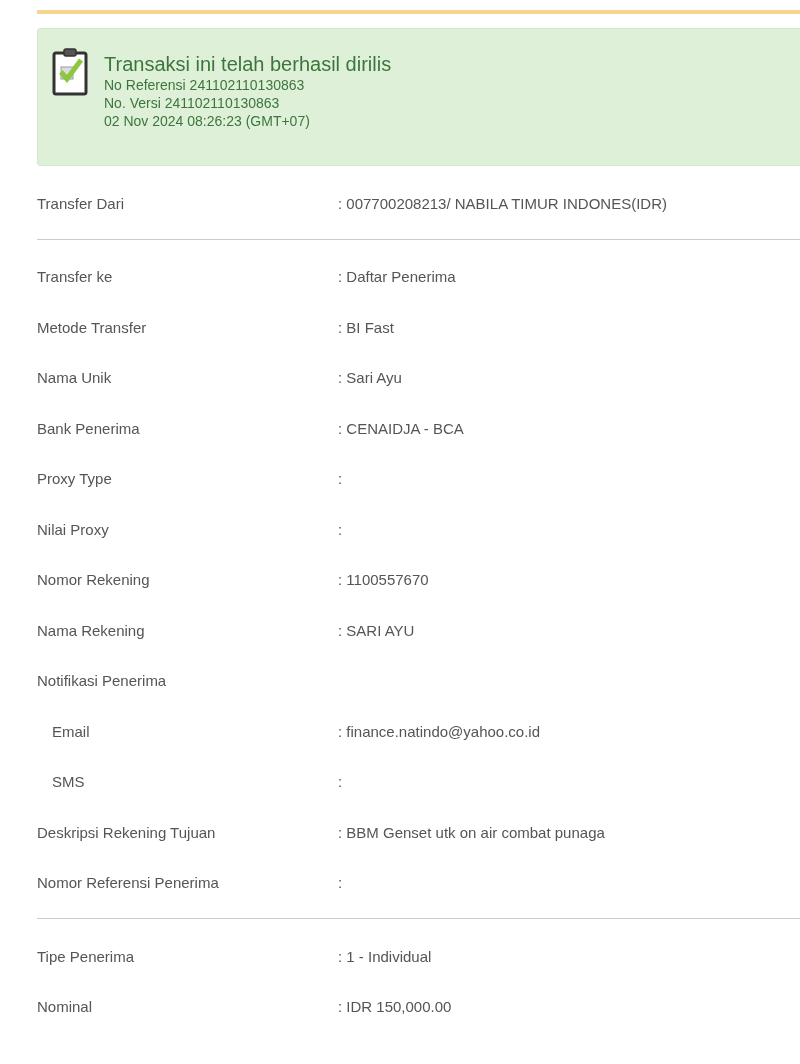  I want to click on field-label: Nama Unik, so click(74, 378).